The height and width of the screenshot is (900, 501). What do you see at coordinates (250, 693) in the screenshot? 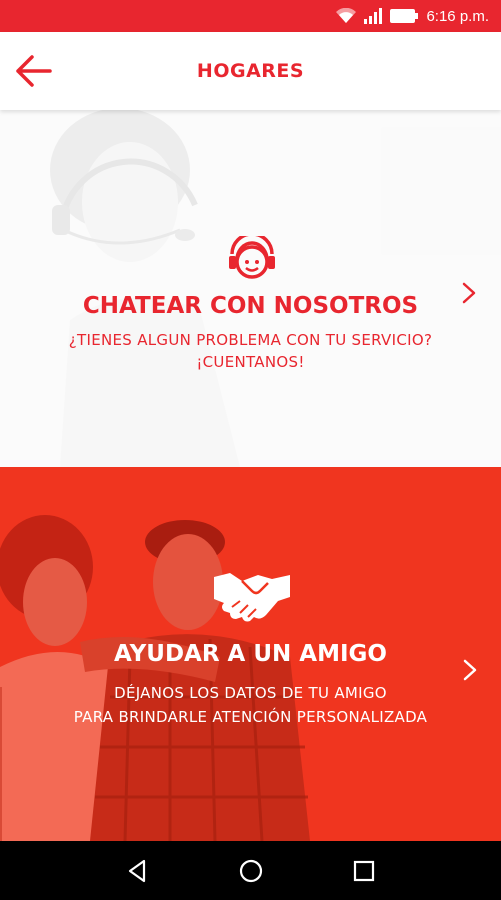
I see `friend-card-subtitle-line1: DÉJANOS LOS DATOS DE TU AMIGO` at bounding box center [250, 693].